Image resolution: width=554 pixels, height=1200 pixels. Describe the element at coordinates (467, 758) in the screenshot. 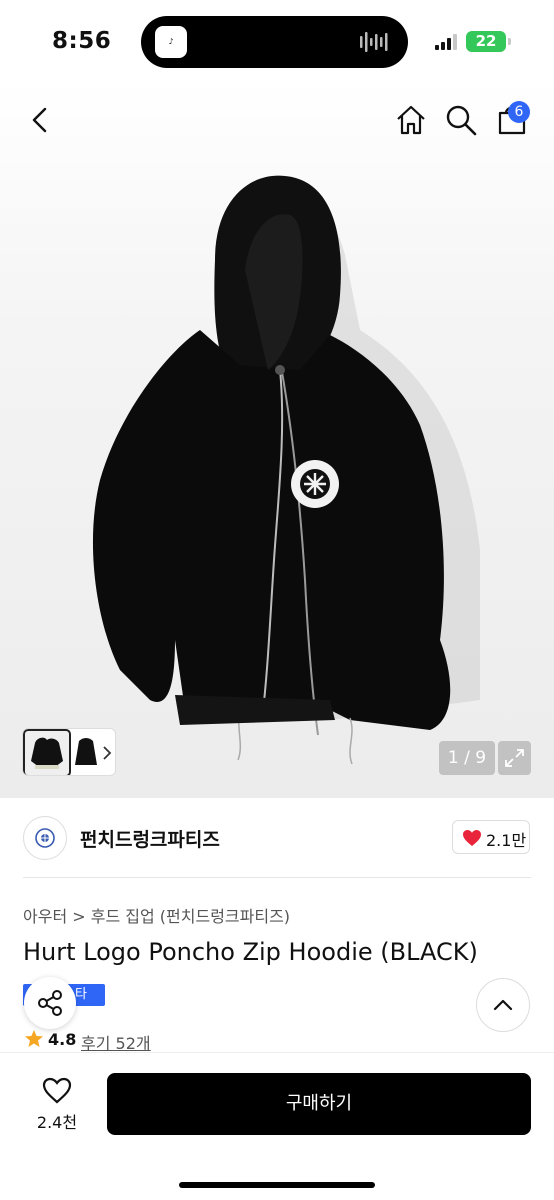

I see `image-counter: 1 / 9` at that location.